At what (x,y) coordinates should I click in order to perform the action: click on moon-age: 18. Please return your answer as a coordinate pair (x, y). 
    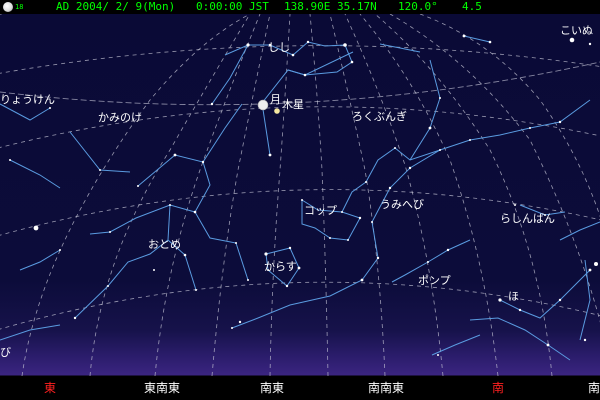
    Looking at the image, I should click on (19, 7).